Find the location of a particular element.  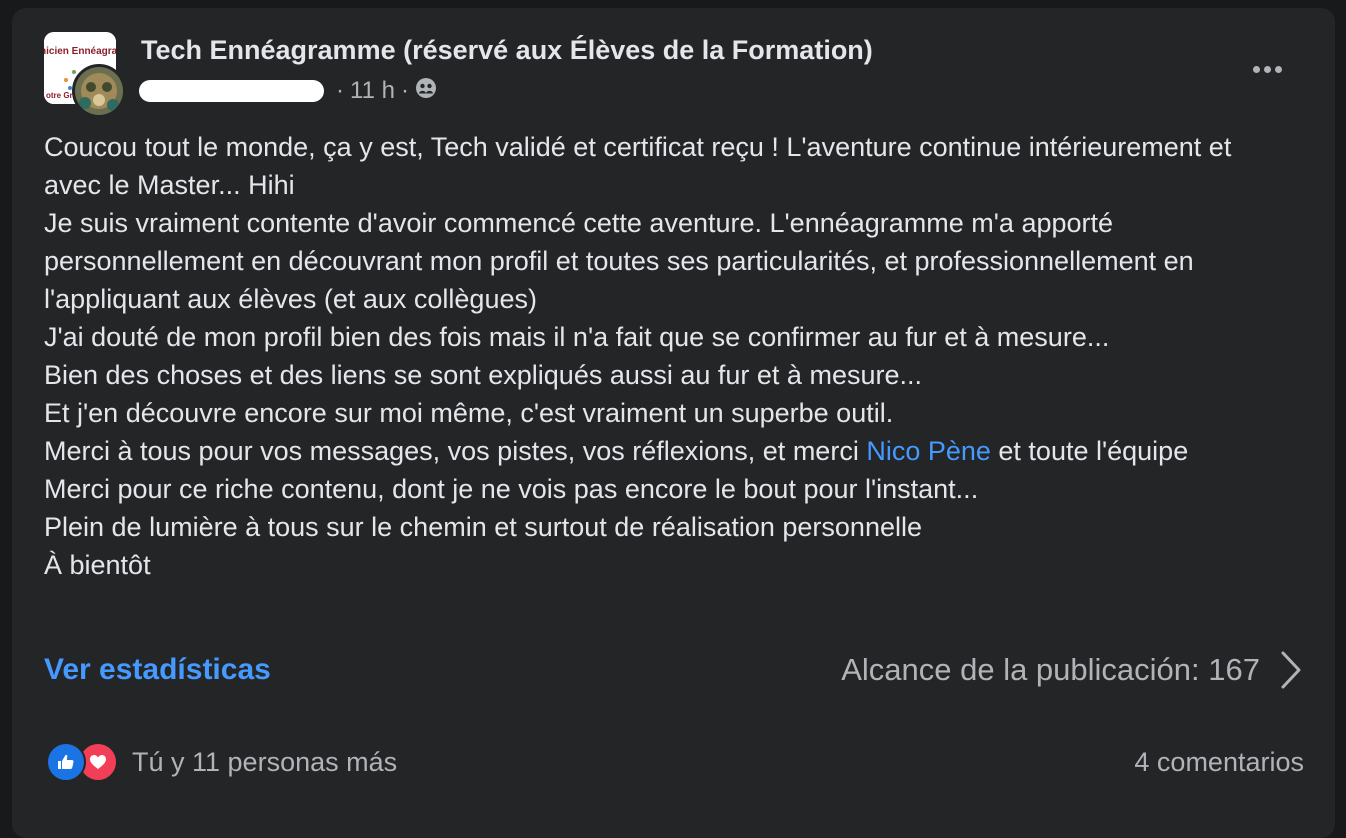

svg-text: otre Gr is located at coordinates (59, 95).